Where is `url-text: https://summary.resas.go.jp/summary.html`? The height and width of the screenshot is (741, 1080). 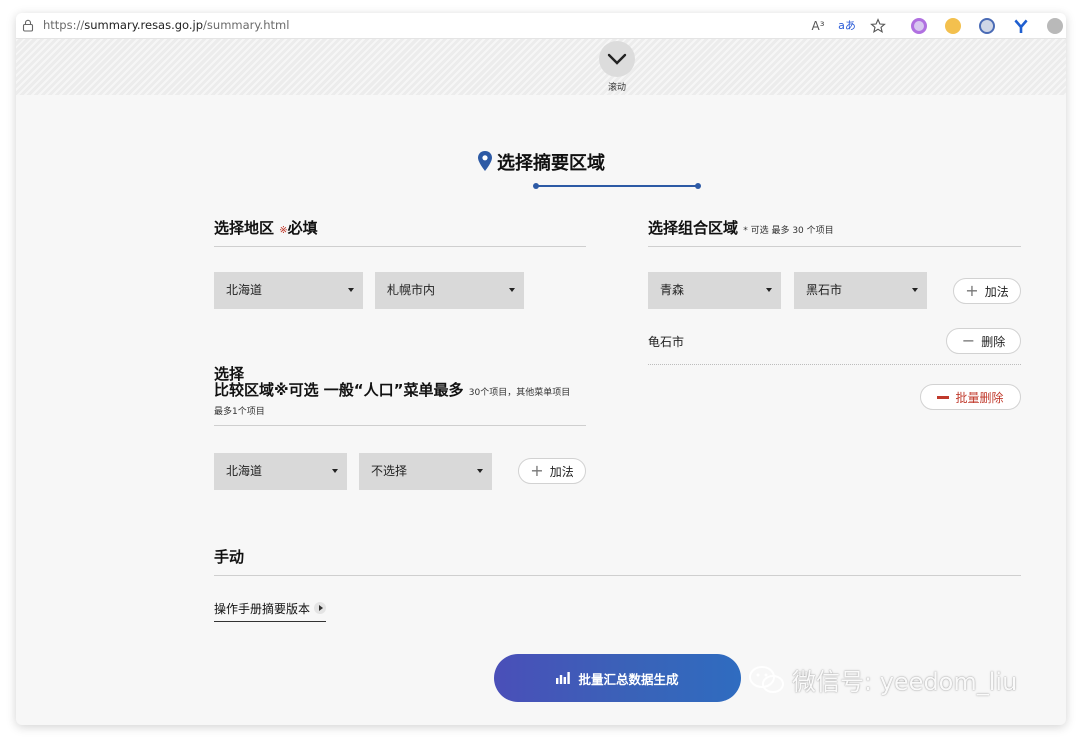 url-text: https://summary.resas.go.jp/summary.html is located at coordinates (166, 25).